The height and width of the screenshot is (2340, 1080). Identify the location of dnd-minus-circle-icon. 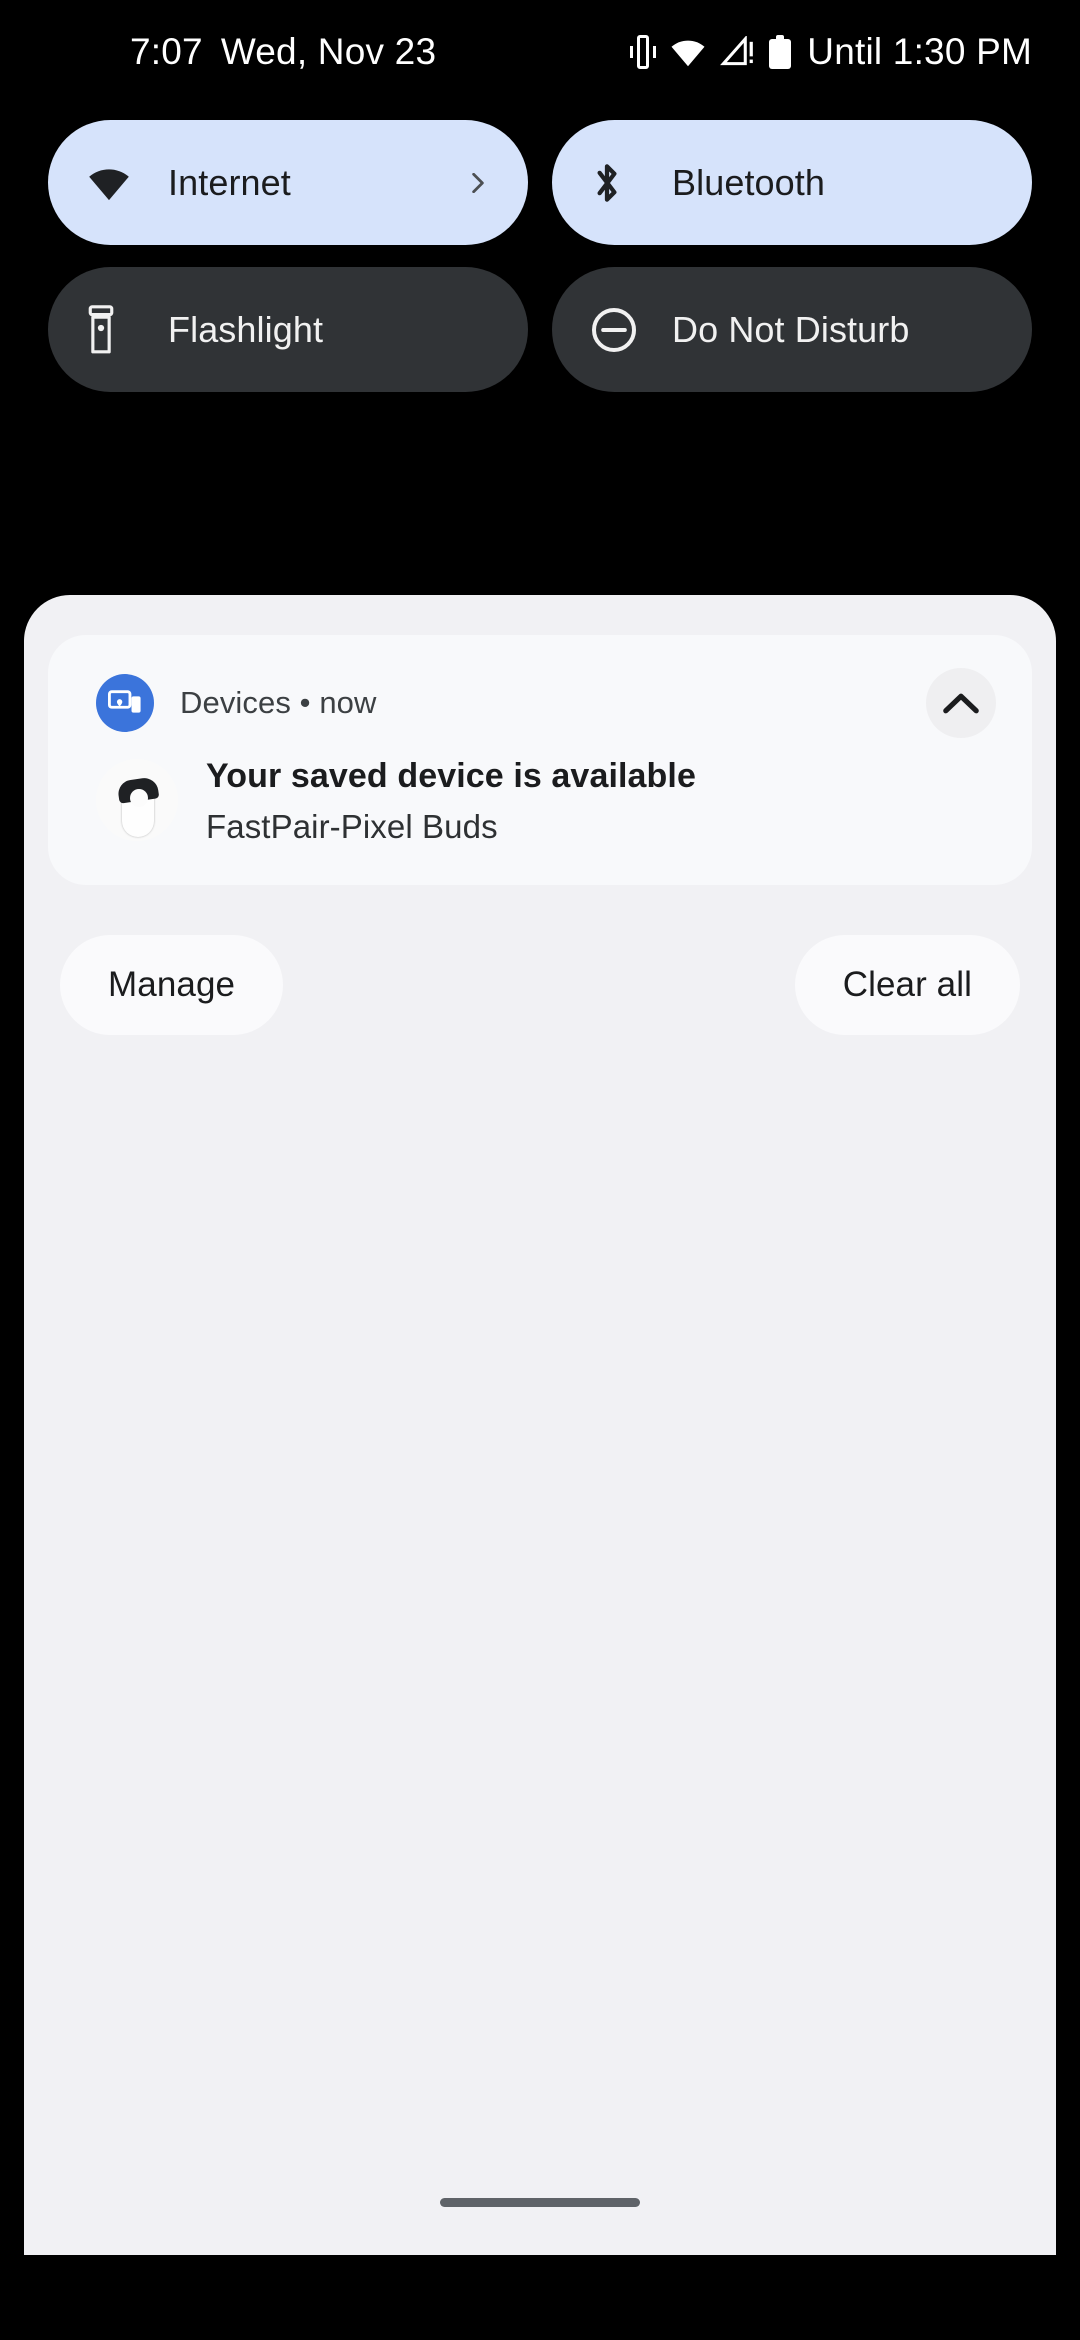
(616, 330).